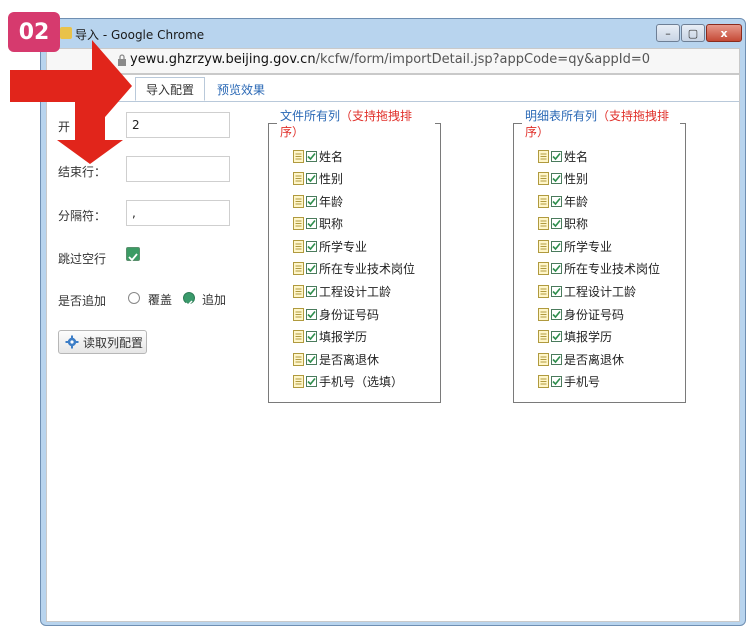 Image resolution: width=755 pixels, height=639 pixels. I want to click on tab-preview: 预览效果, so click(241, 89).